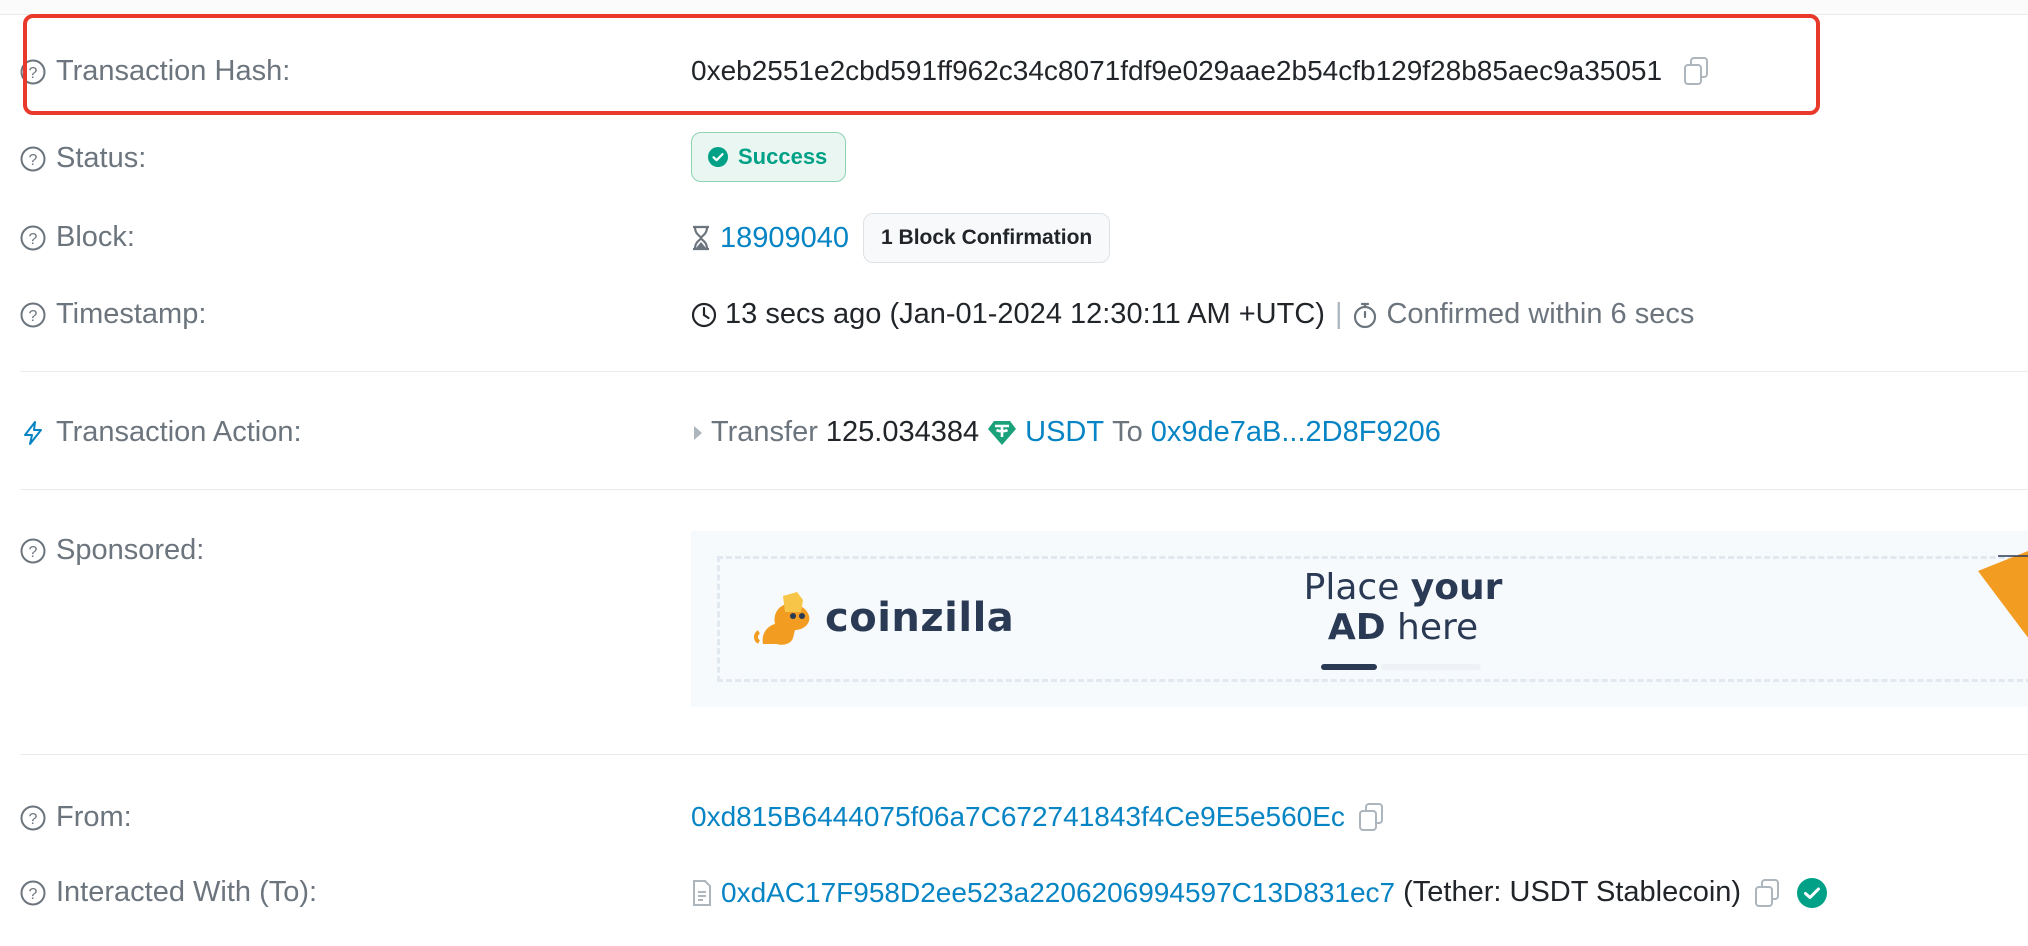 This screenshot has height=946, width=2028. I want to click on block-label: Block:, so click(95, 237).